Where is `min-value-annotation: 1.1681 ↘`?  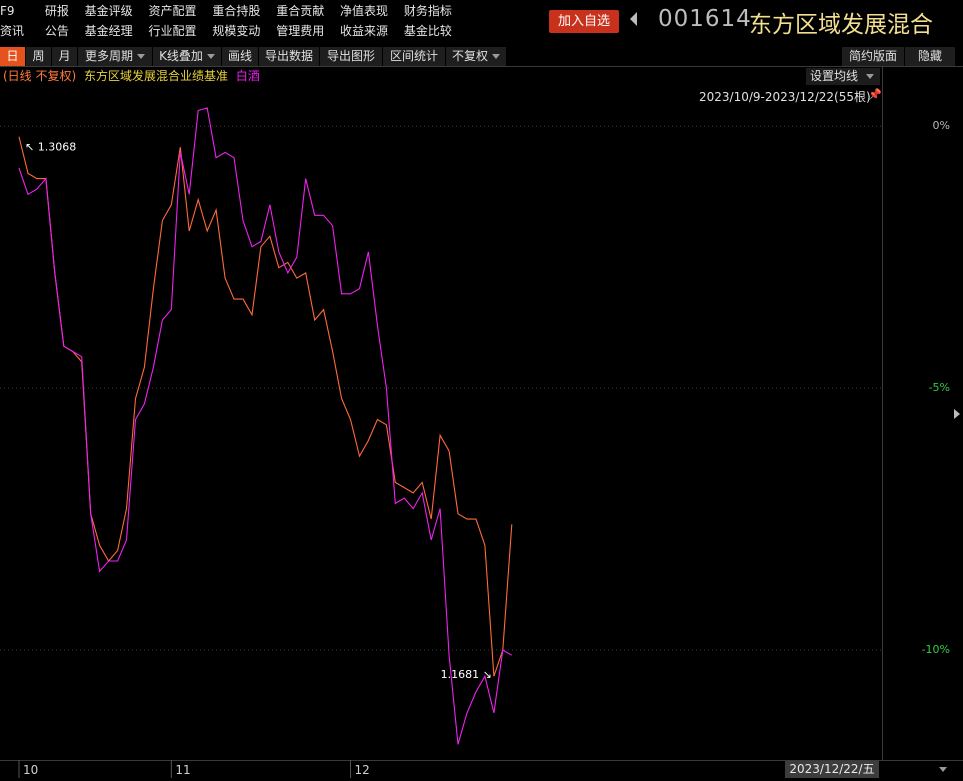 min-value-annotation: 1.1681 ↘ is located at coordinates (466, 674).